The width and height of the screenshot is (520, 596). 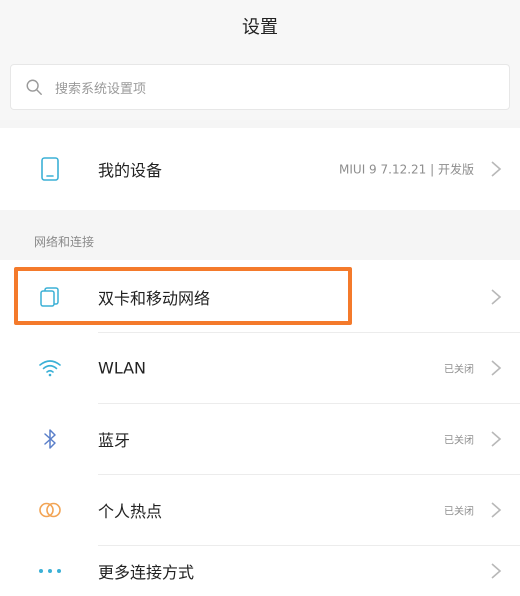 What do you see at coordinates (101, 89) in the screenshot?
I see `search-placeholder: 搜索系统设置项` at bounding box center [101, 89].